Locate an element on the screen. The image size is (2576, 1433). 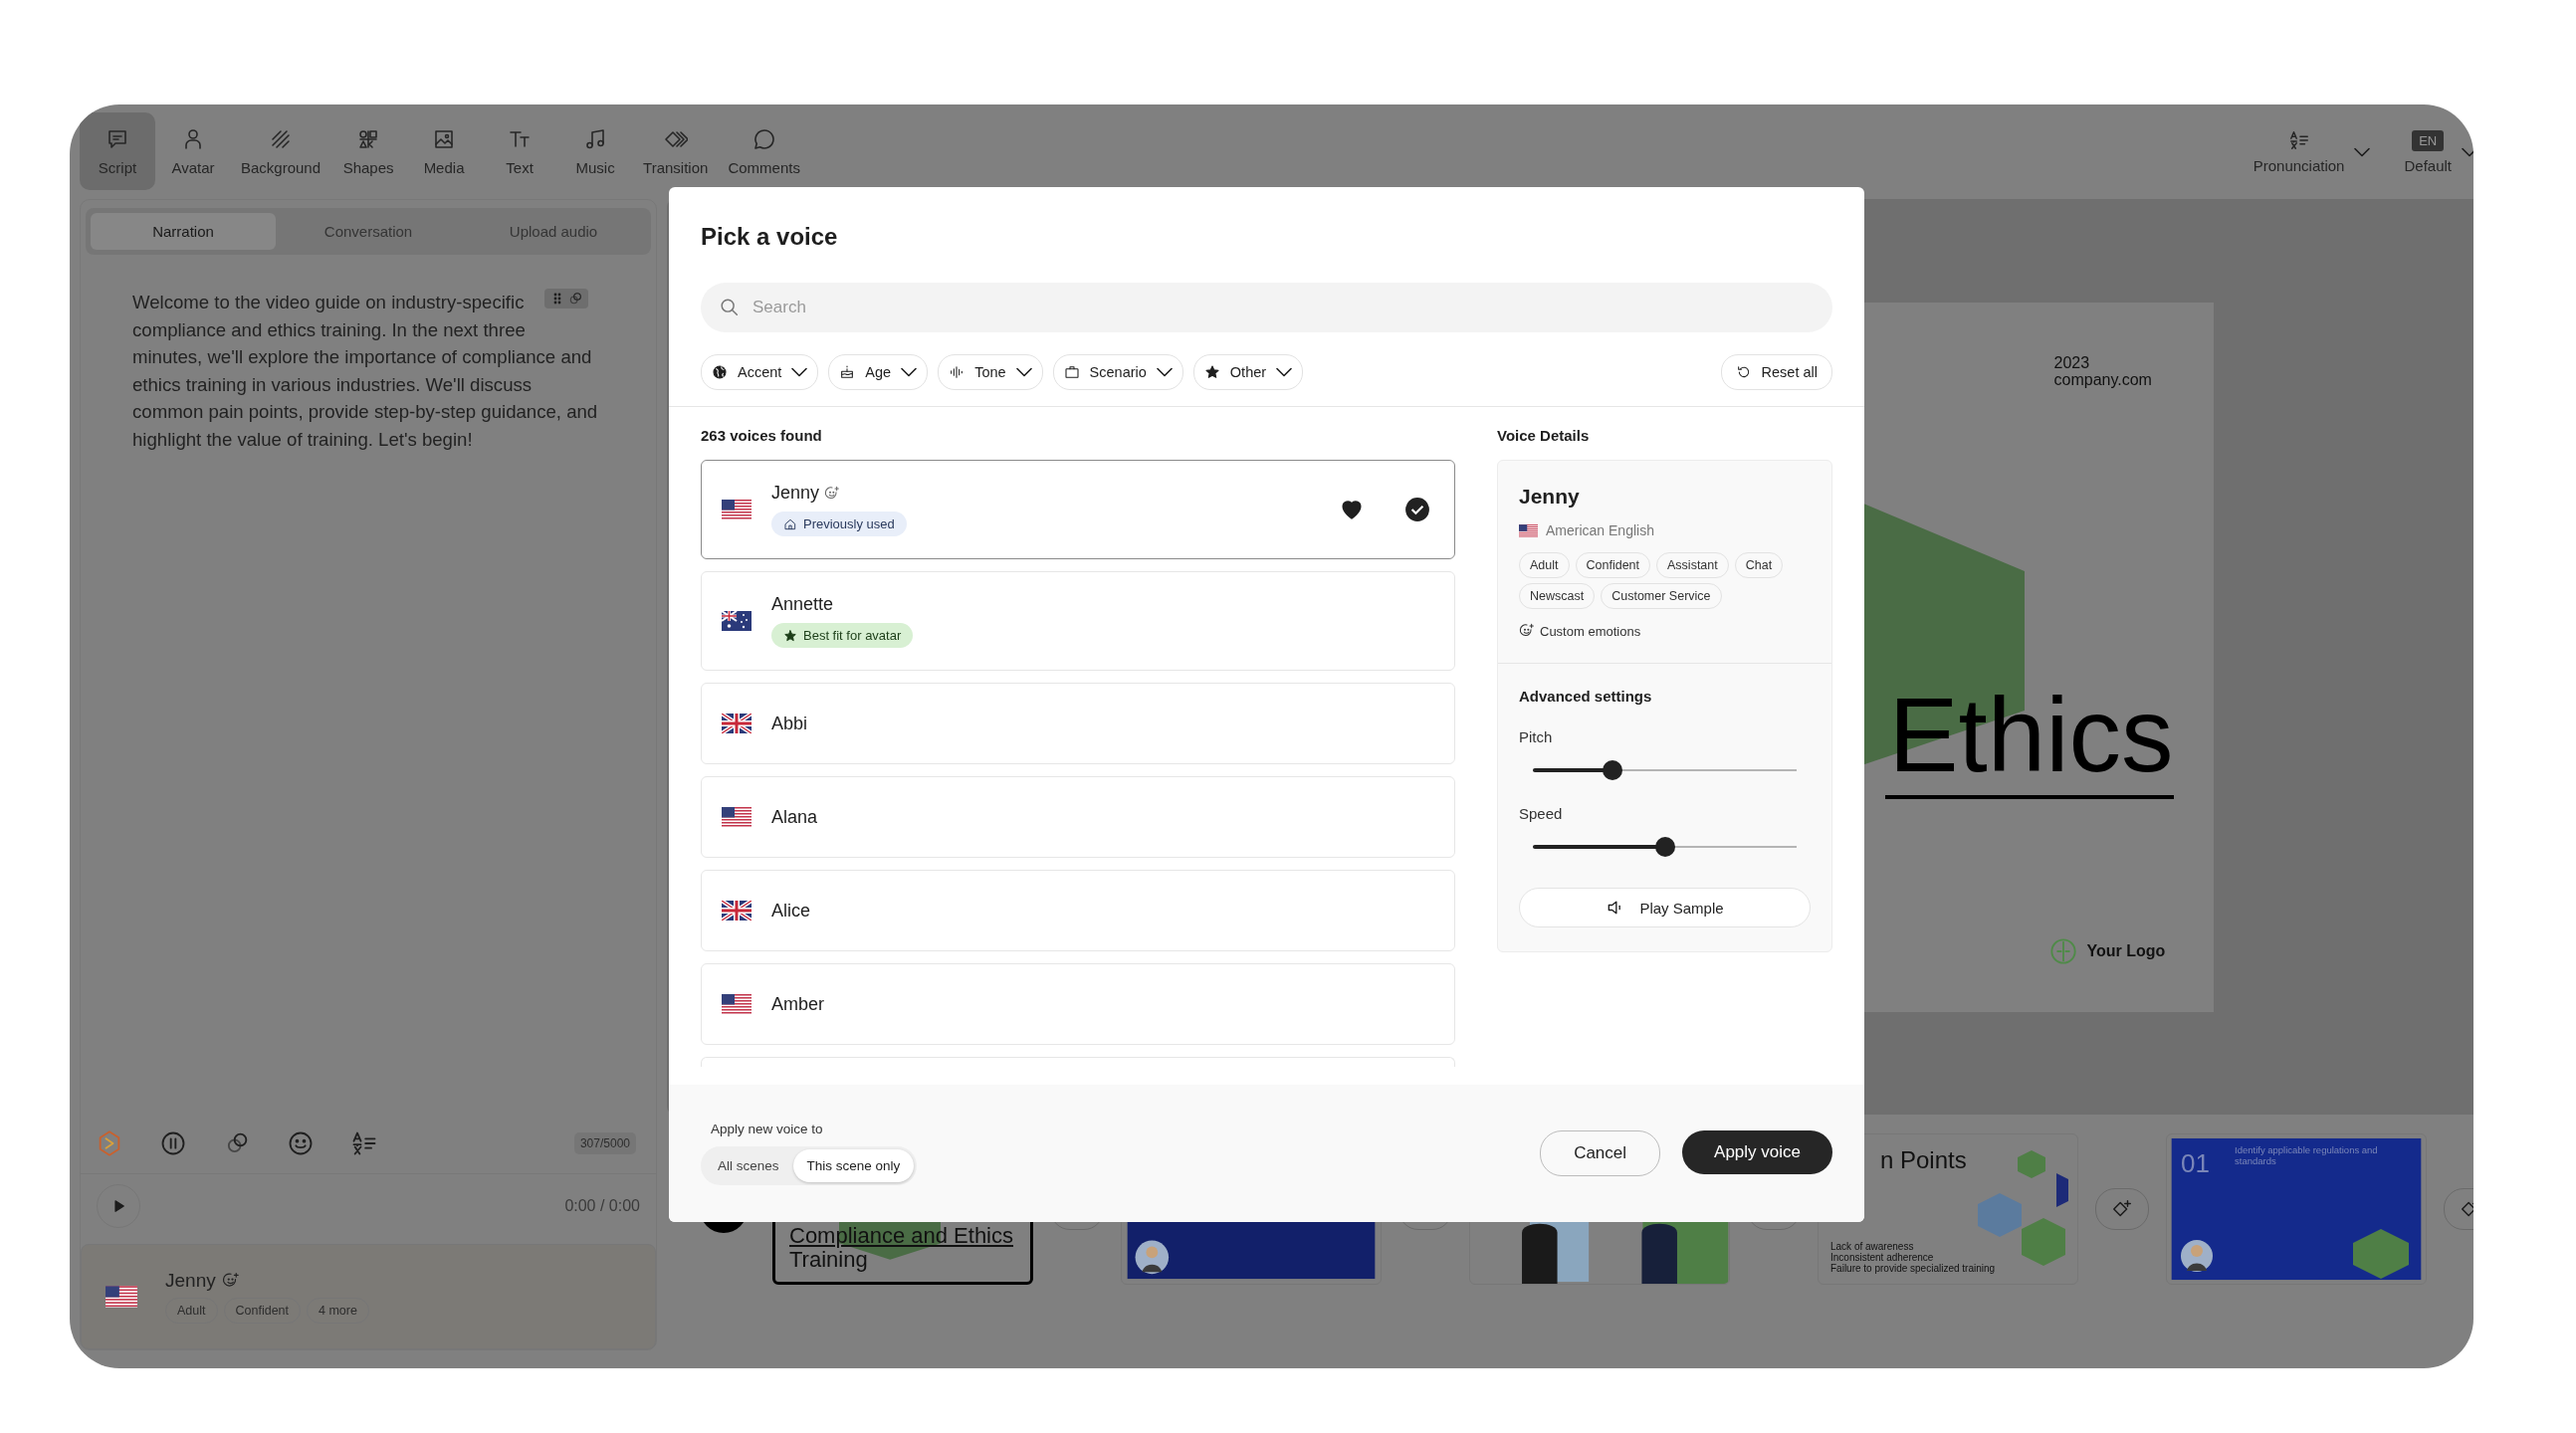
results-count: 263 voices found is located at coordinates (762, 435).